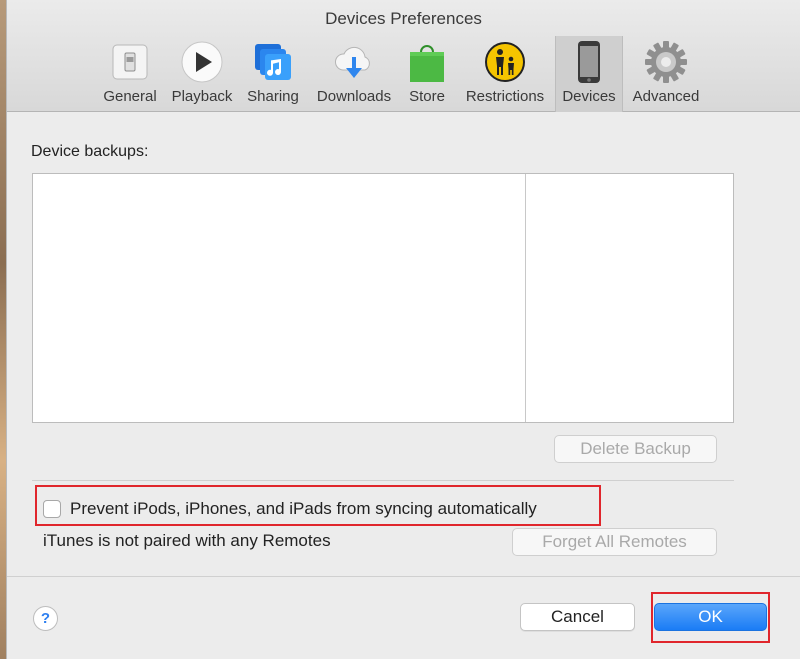 This screenshot has height=659, width=800. Describe the element at coordinates (505, 96) in the screenshot. I see `tab-restrictions-label: Restrictions` at that location.